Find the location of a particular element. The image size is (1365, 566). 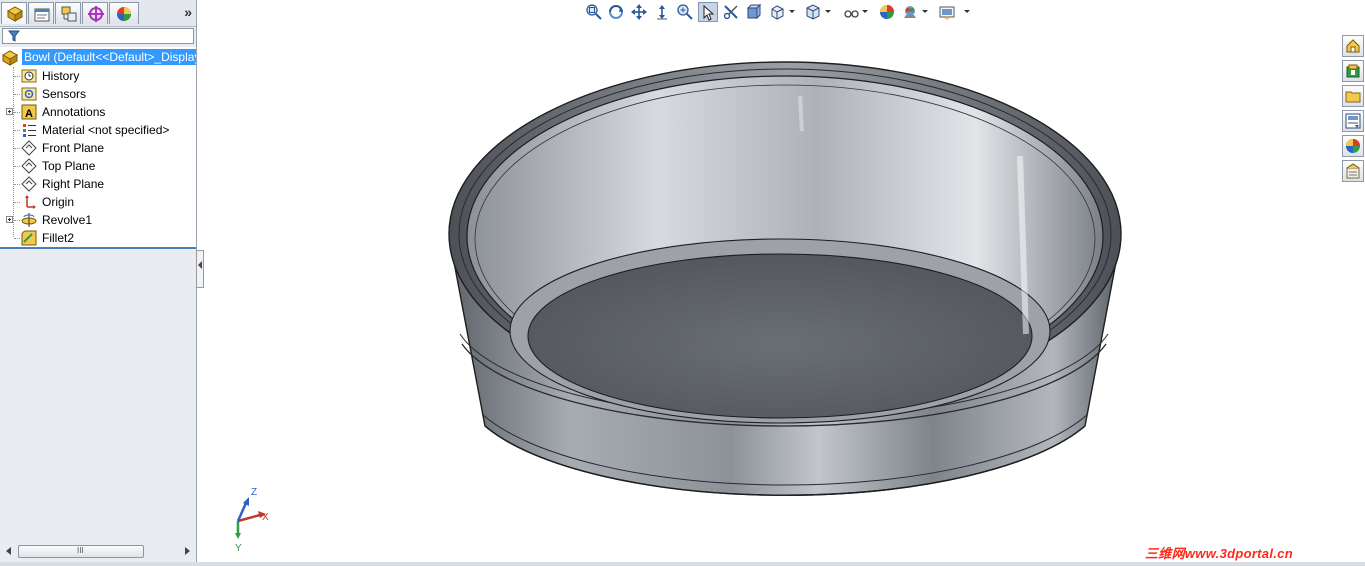

design-library-tab is located at coordinates (1353, 71).